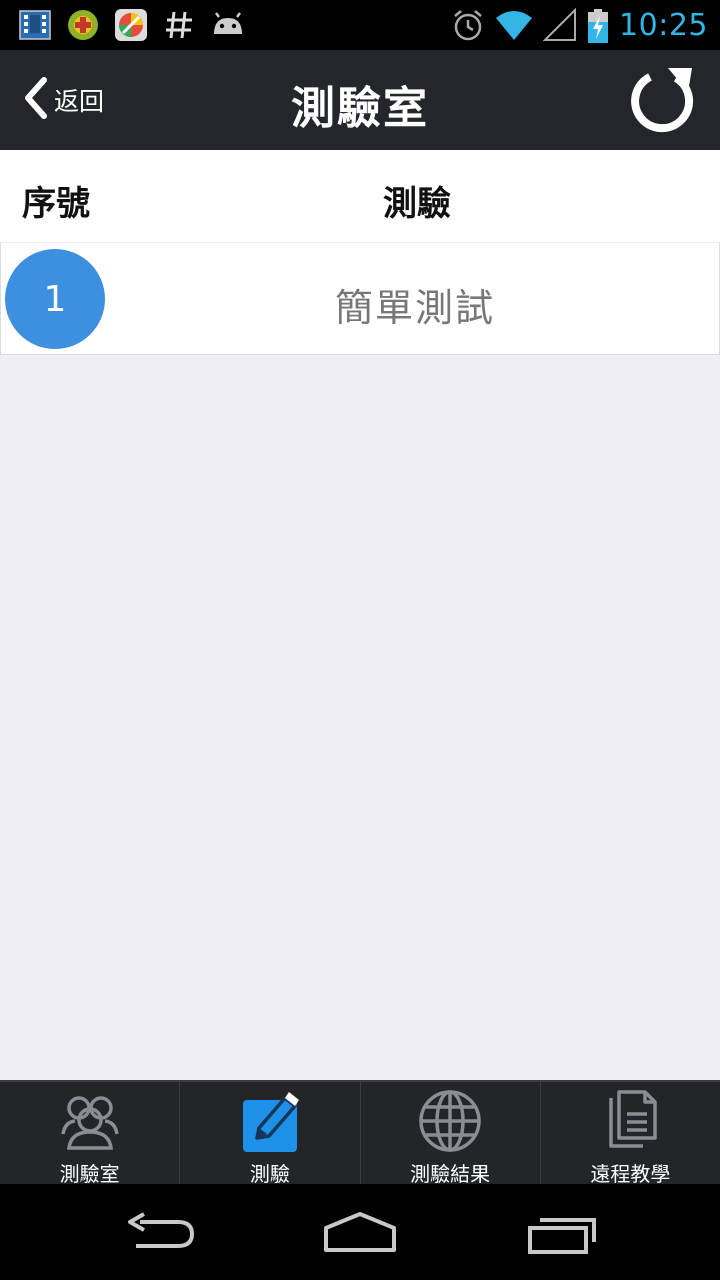  What do you see at coordinates (514, 25) in the screenshot?
I see `wifi-icon` at bounding box center [514, 25].